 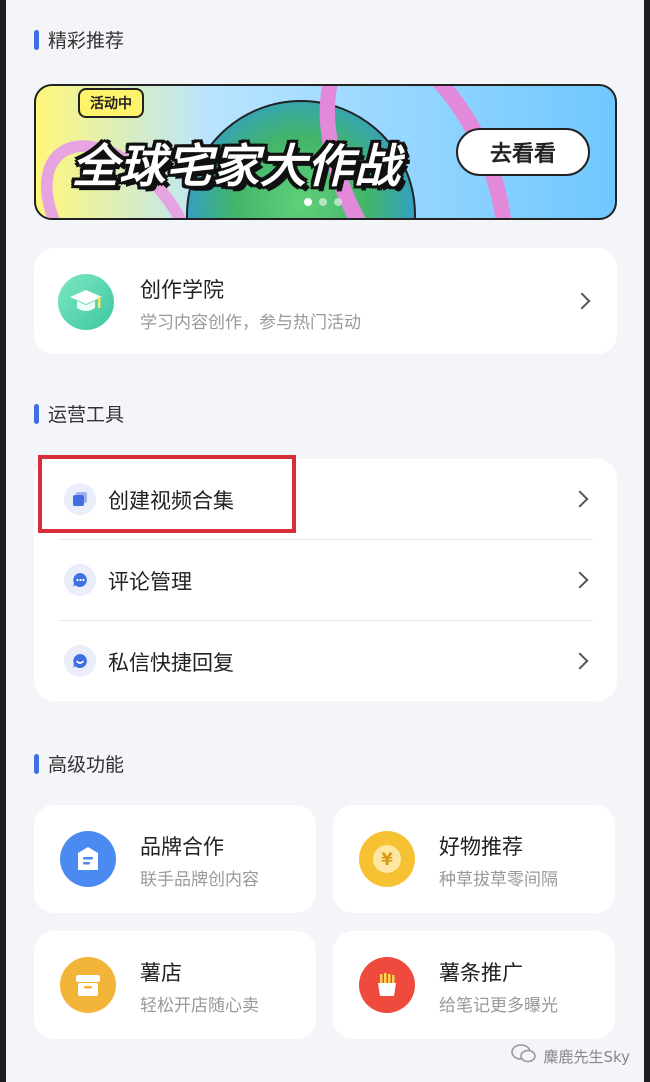 I want to click on section-title-operations: 运营工具, so click(x=79, y=413).